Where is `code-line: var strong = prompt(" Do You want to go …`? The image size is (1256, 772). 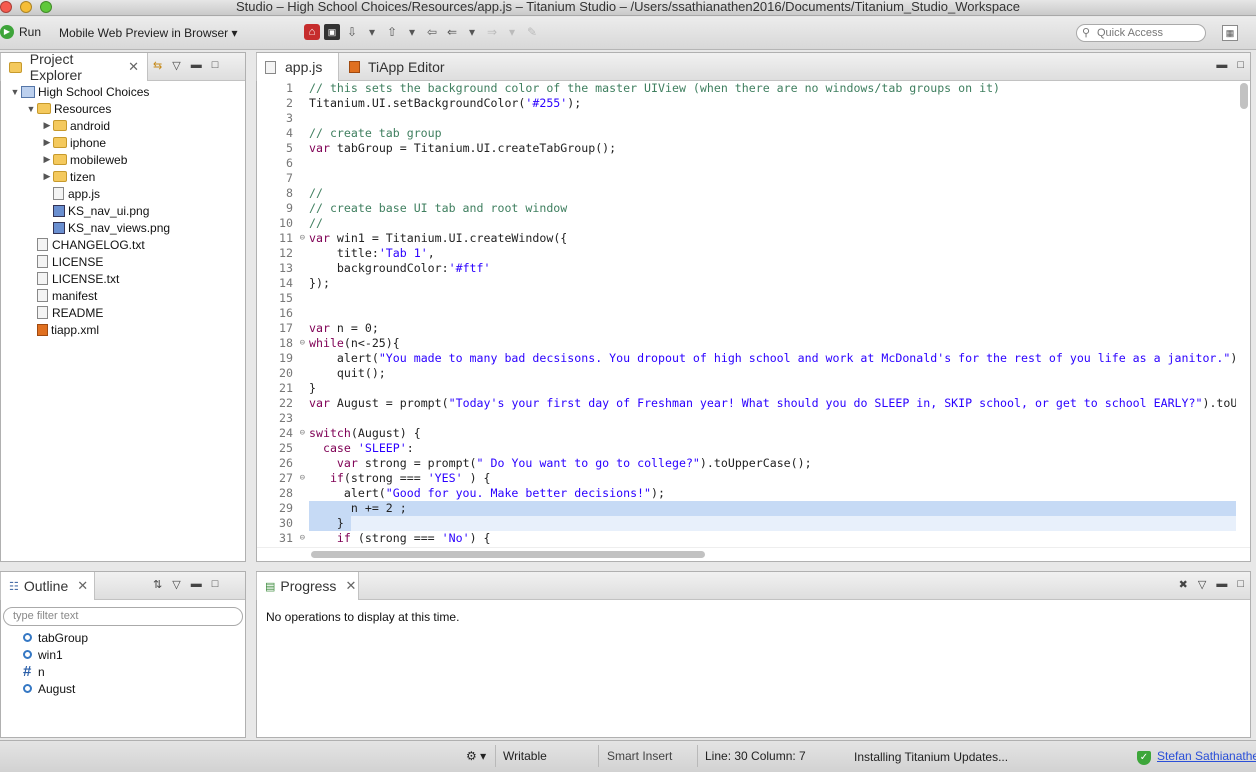 code-line: var strong = prompt(" Do You want to go … is located at coordinates (772, 463).